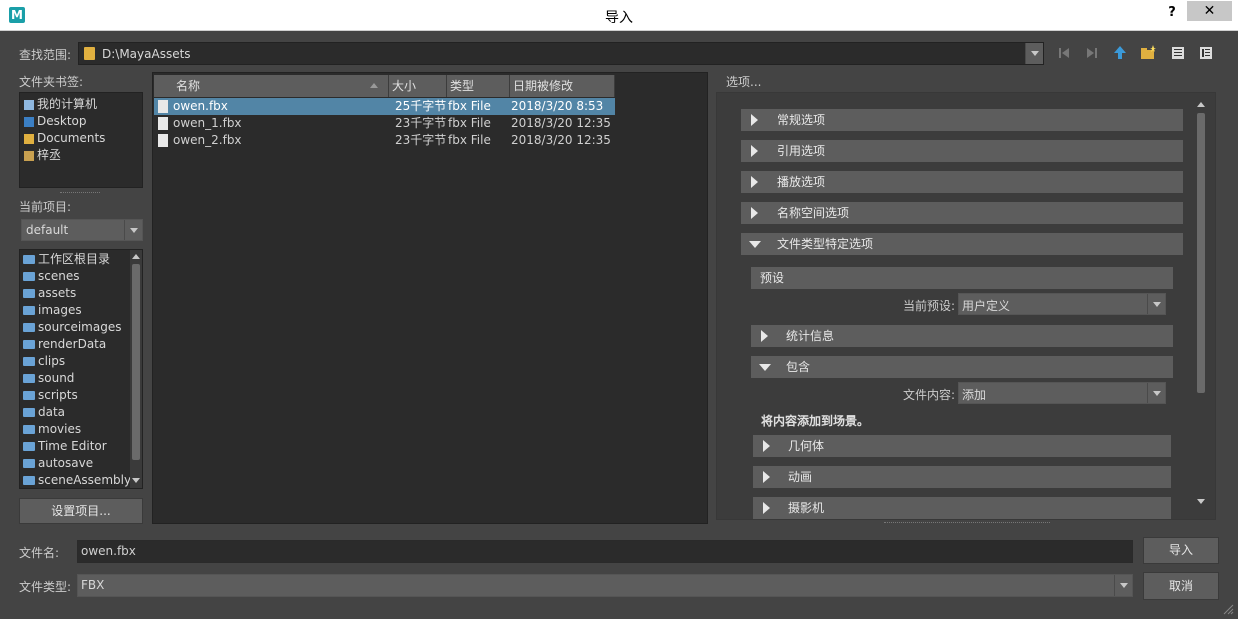 The image size is (1238, 619). What do you see at coordinates (45, 55) in the screenshot?
I see `lookin-label: 查找范围:` at bounding box center [45, 55].